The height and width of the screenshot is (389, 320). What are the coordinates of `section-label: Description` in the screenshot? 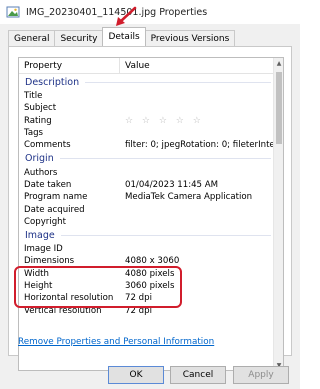 It's located at (52, 82).